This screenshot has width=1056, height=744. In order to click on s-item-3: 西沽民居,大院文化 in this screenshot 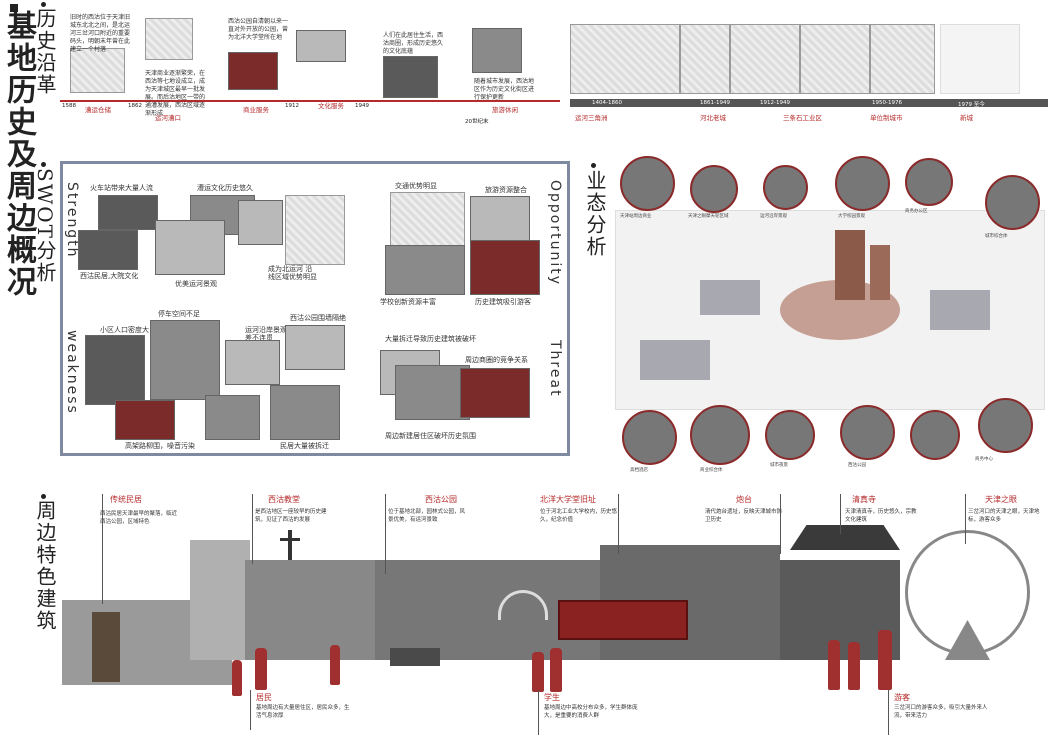, I will do `click(109, 276)`.